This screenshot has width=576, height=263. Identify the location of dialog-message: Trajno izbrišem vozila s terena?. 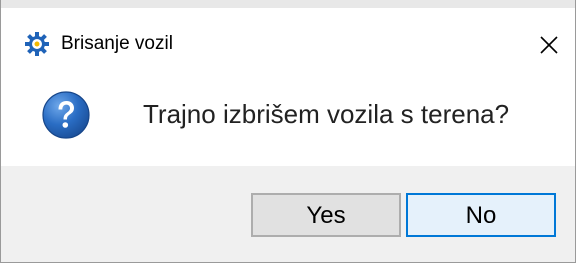
(326, 114).